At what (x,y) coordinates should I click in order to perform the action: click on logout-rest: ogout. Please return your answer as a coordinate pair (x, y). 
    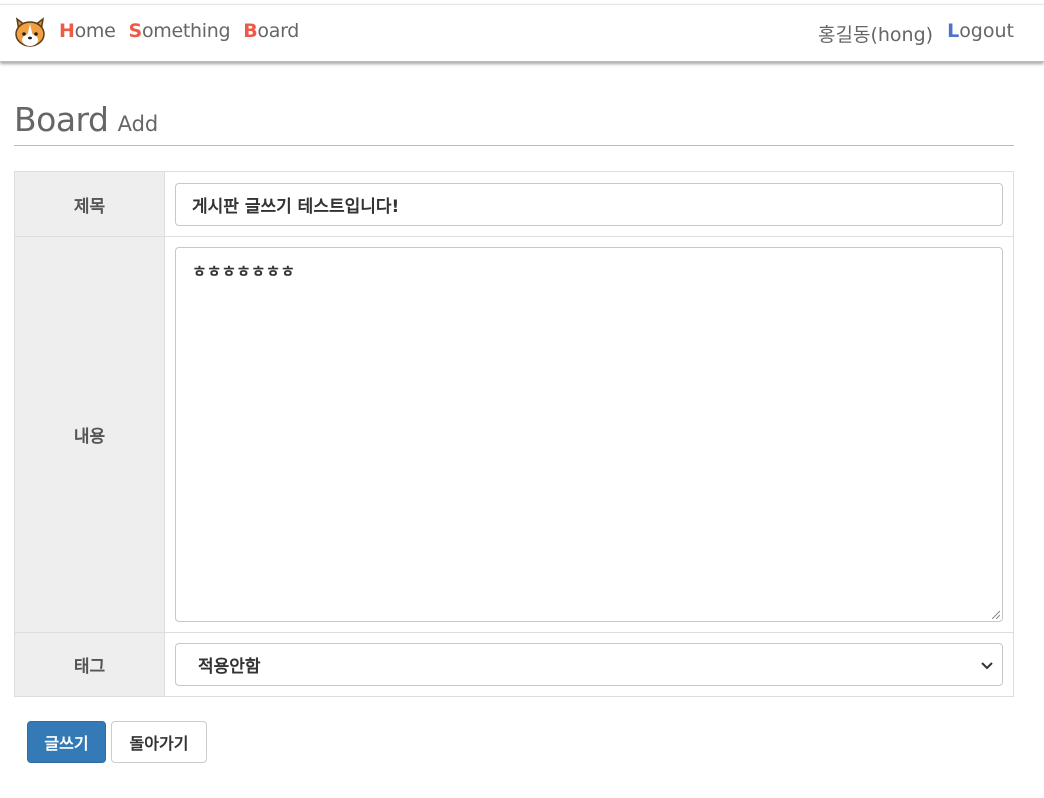
    Looking at the image, I should click on (986, 31).